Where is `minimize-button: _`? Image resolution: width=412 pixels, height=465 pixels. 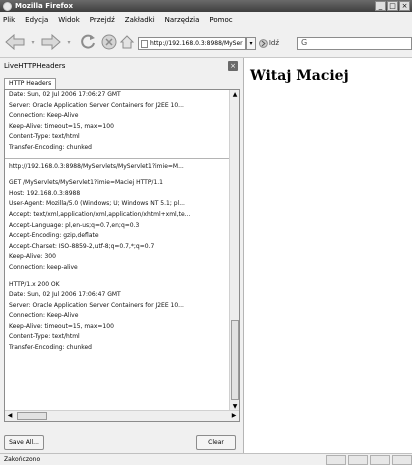
minimize-button: _ is located at coordinates (380, 6).